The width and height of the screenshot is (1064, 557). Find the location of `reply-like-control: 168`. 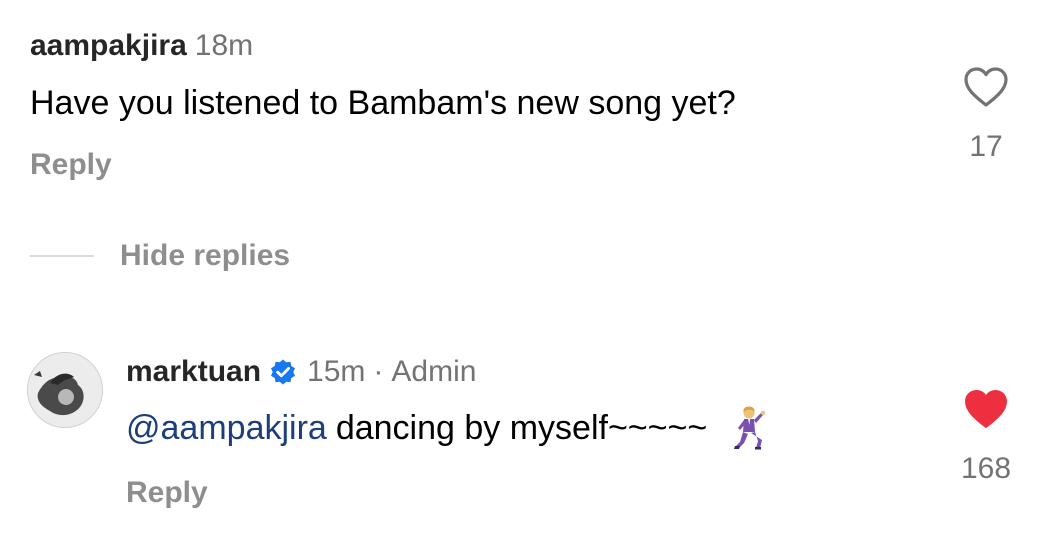

reply-like-control: 168 is located at coordinates (986, 437).